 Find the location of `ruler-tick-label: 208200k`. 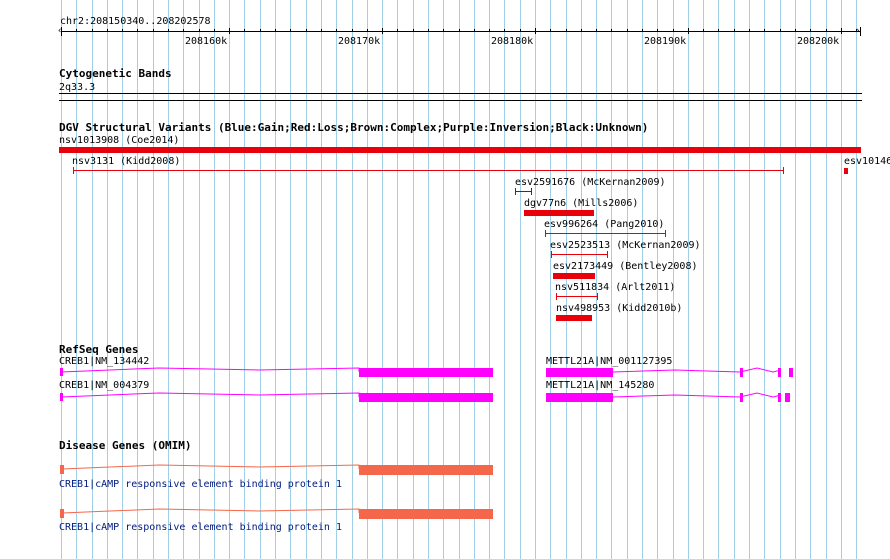

ruler-tick-label: 208200k is located at coordinates (818, 41).